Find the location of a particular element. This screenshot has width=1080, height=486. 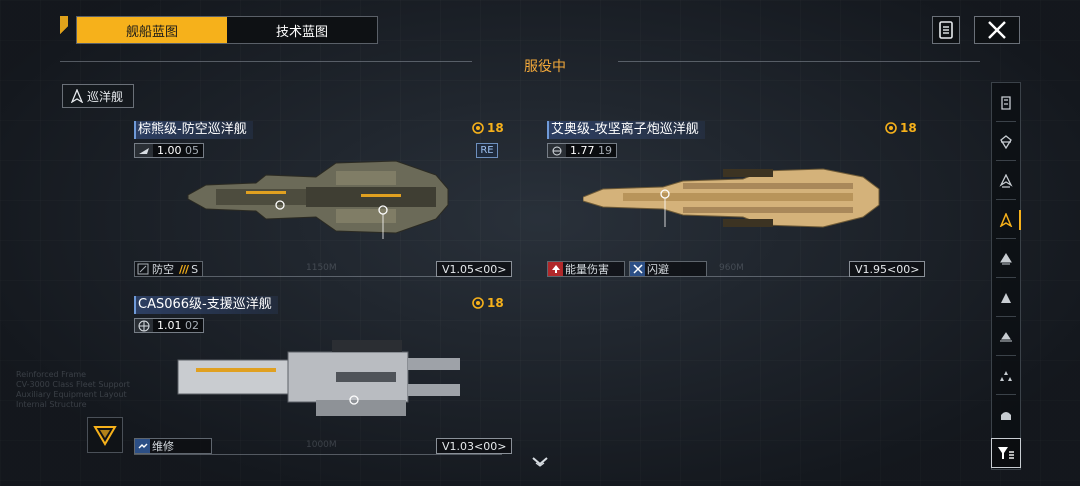

category-chip: 巡洋舰 is located at coordinates (98, 96).